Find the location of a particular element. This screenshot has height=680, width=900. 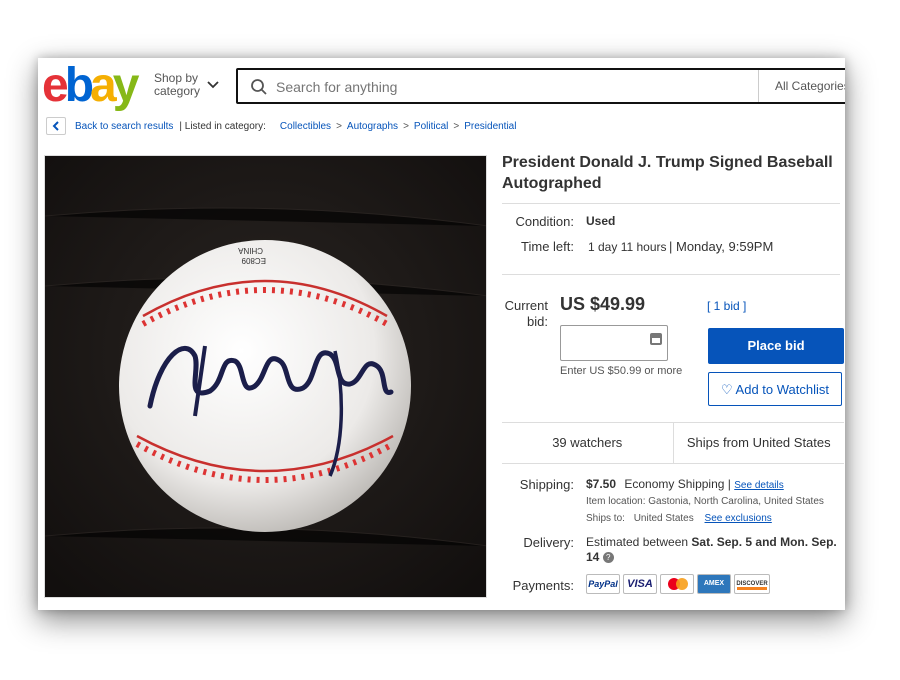

condition-value: Used is located at coordinates (601, 221).